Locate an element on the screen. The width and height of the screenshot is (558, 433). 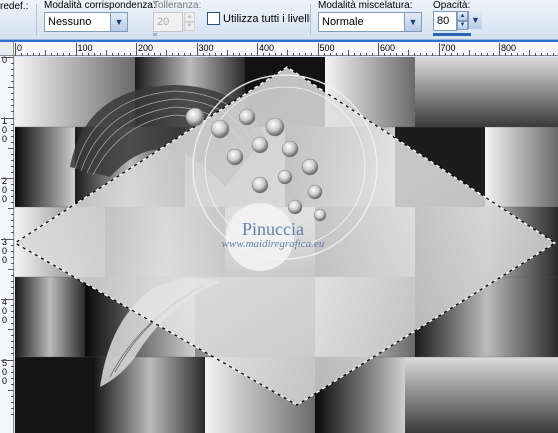
opacity-spinner: ▲ ▼ is located at coordinates (462, 20).